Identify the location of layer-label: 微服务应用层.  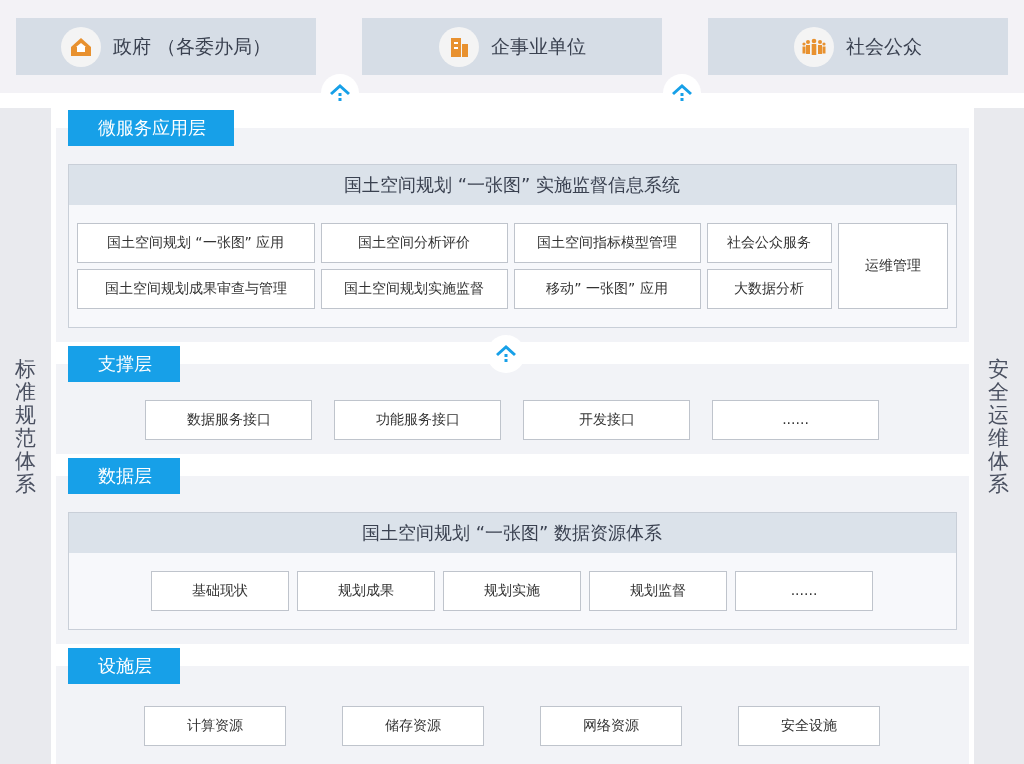
(150, 128).